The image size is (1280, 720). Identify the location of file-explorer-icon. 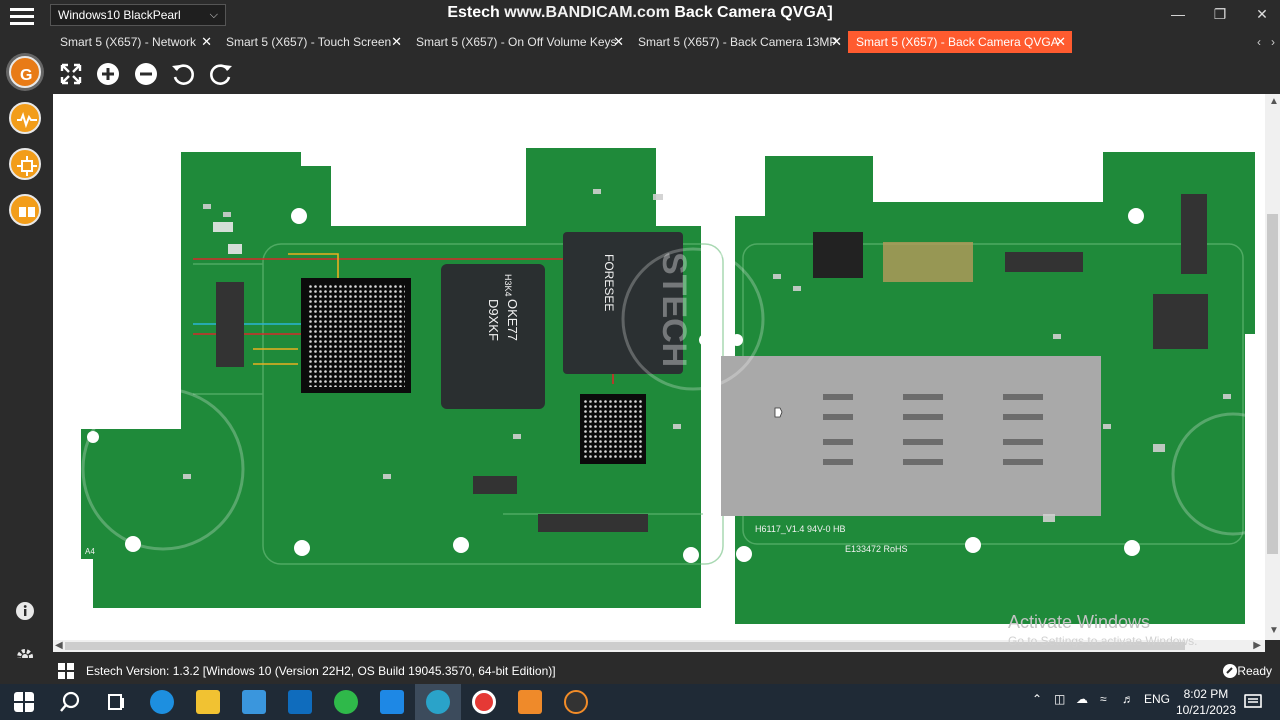
(208, 702).